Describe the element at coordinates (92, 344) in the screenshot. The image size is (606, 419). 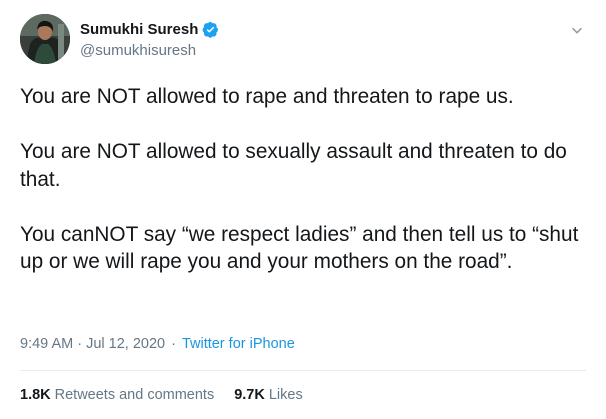
I see `tweet-timestamp: 9:49 AM · Jul 12, 2020` at that location.